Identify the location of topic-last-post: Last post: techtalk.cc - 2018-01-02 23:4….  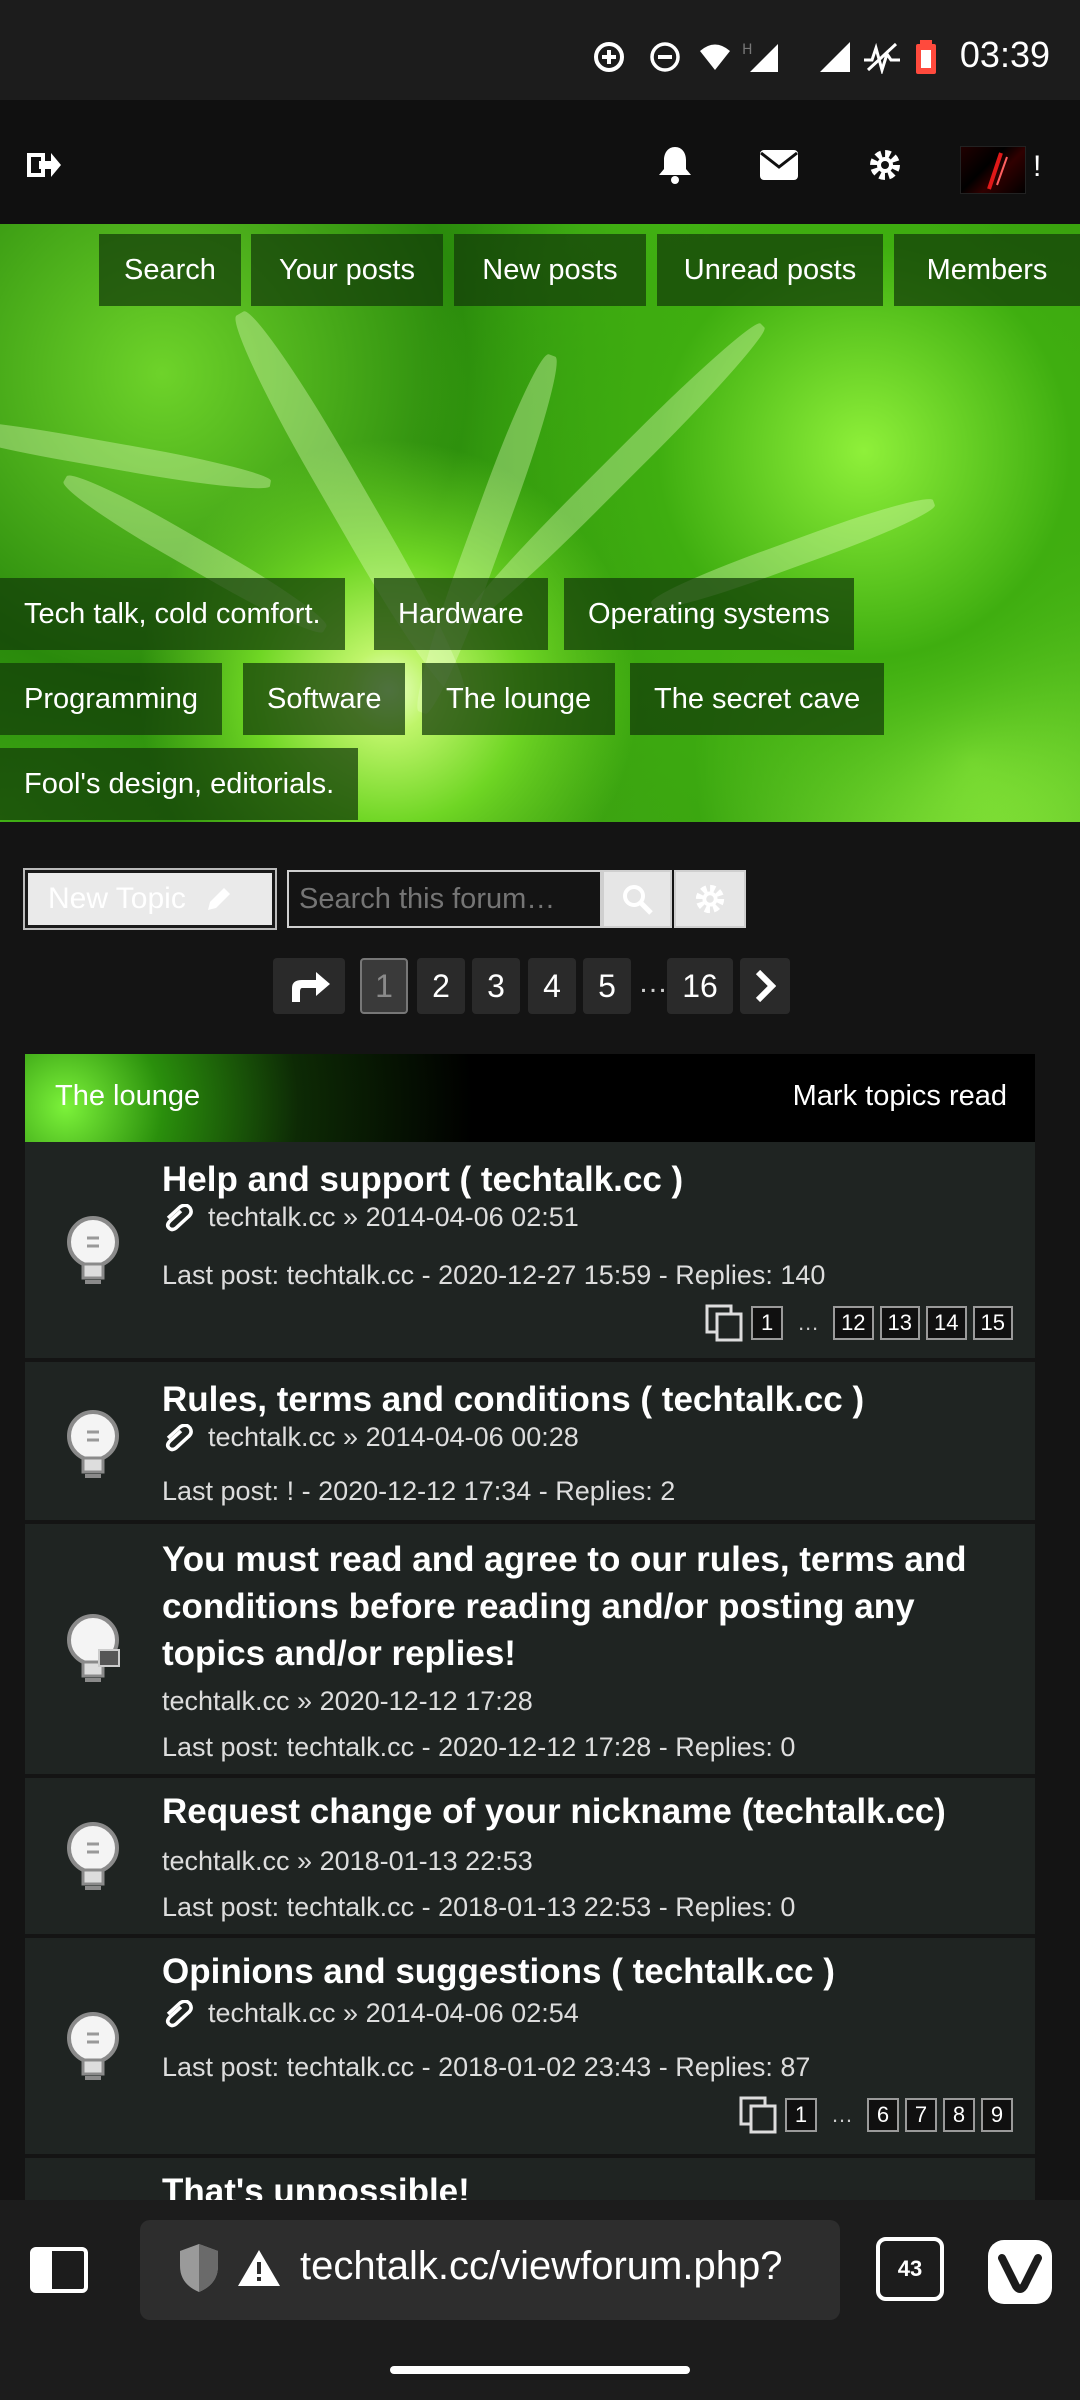
(486, 2067).